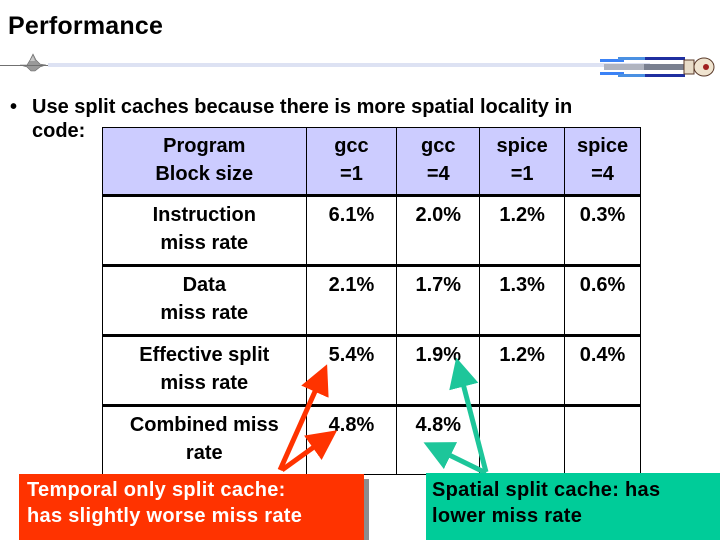 The image size is (720, 540). I want to click on row-label-line1: Instruction, so click(204, 215).